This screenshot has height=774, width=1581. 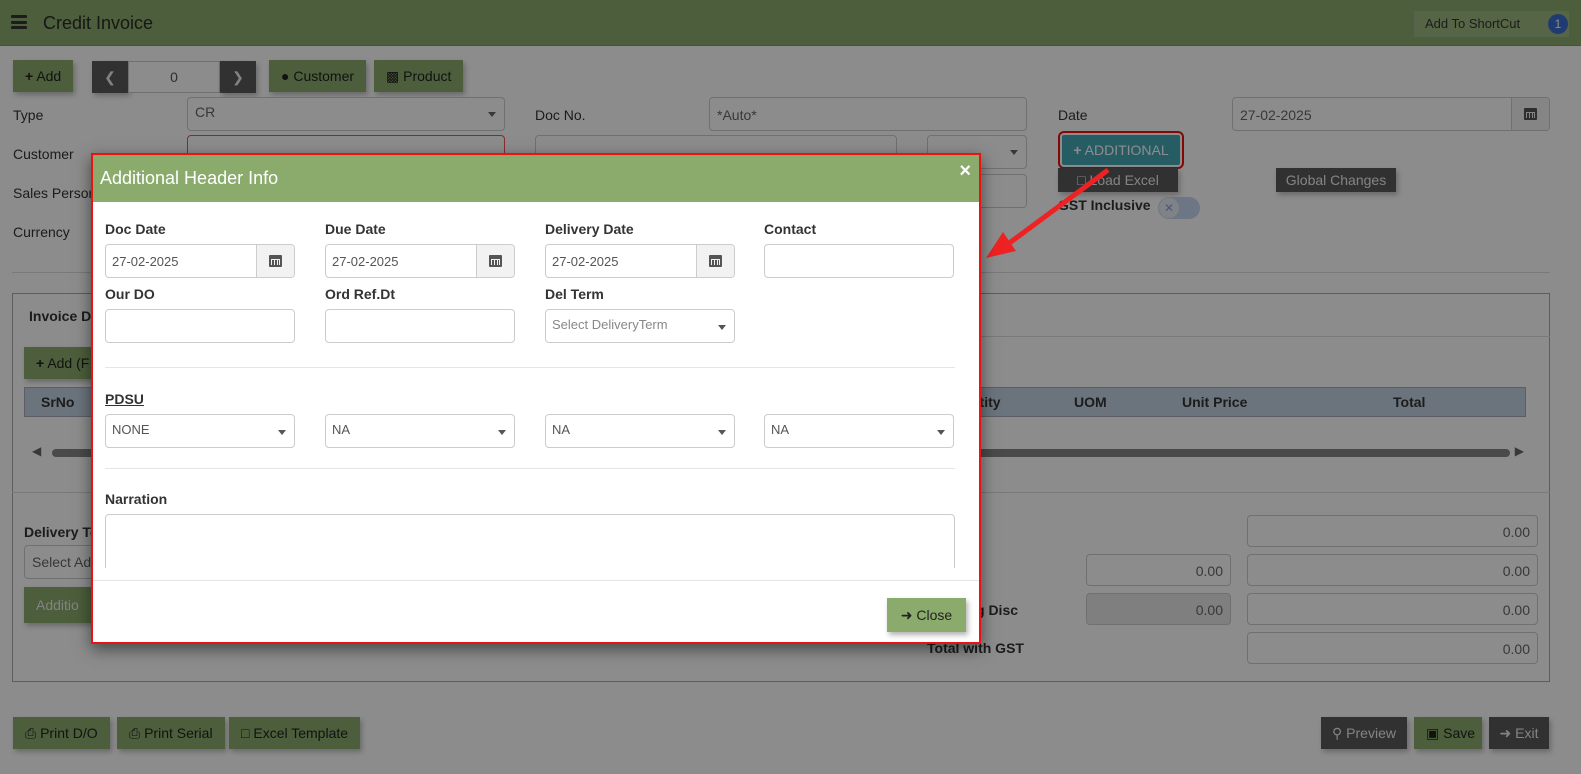 What do you see at coordinates (780, 429) in the screenshot?
I see `pdsu-value-4: NA` at bounding box center [780, 429].